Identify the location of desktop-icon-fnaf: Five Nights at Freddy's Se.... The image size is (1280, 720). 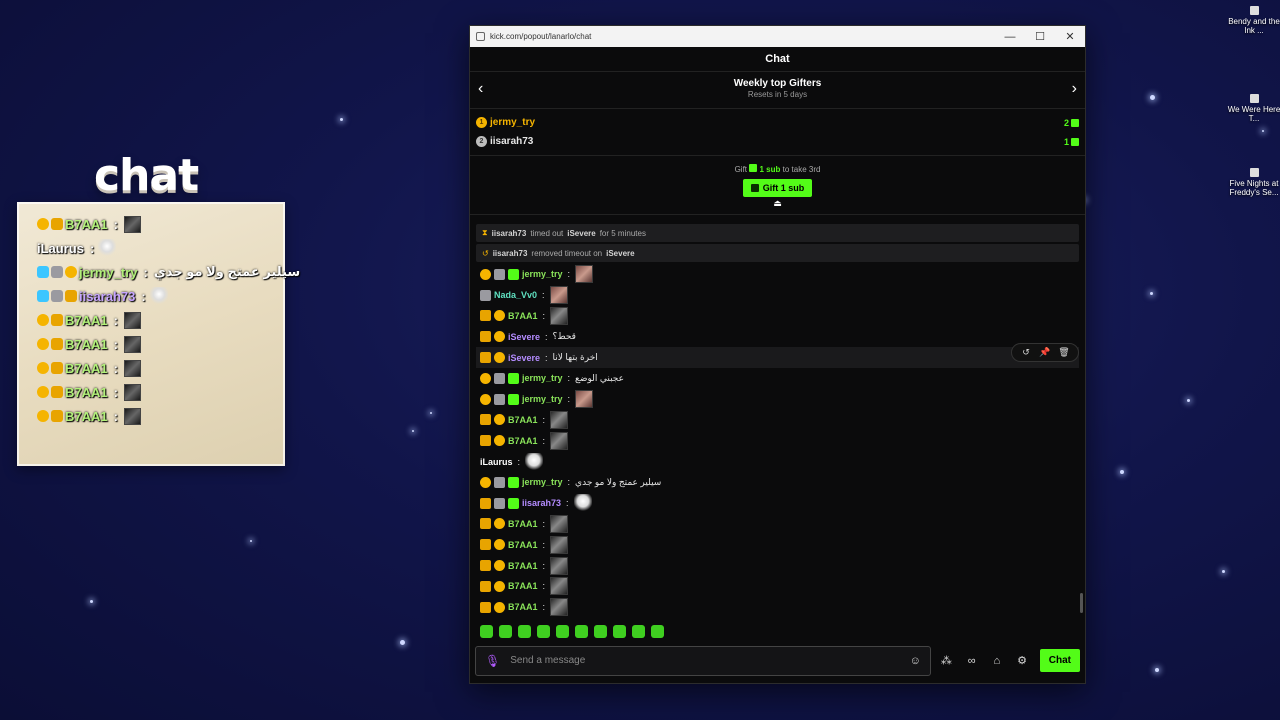
(1253, 182).